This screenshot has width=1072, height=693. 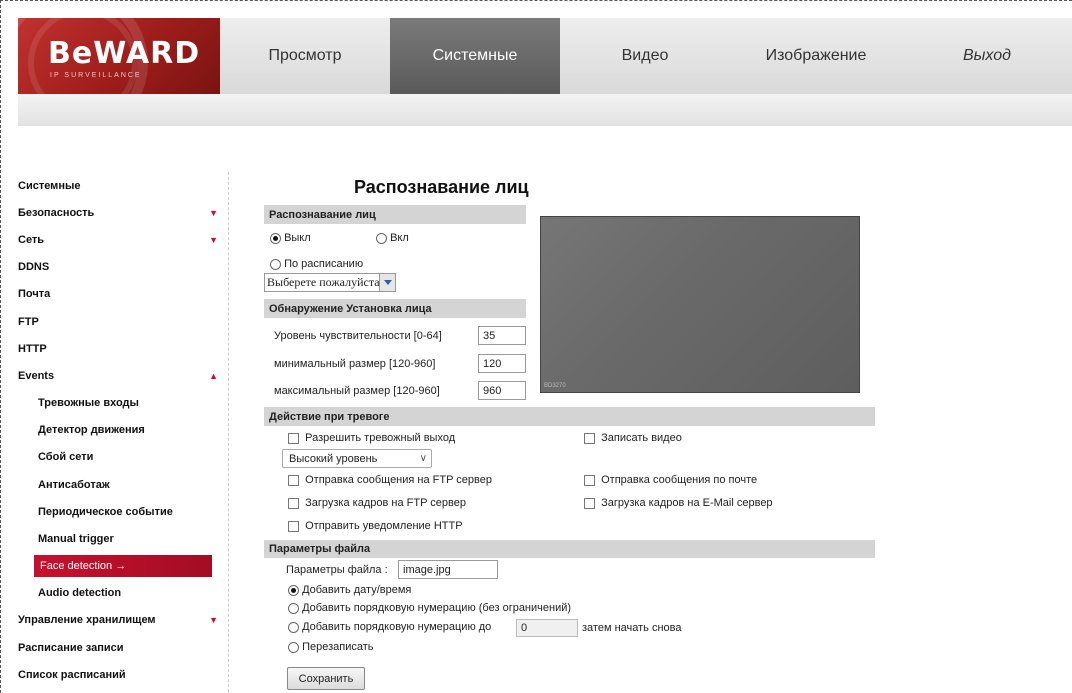 I want to click on sub-bar, so click(x=545, y=110).